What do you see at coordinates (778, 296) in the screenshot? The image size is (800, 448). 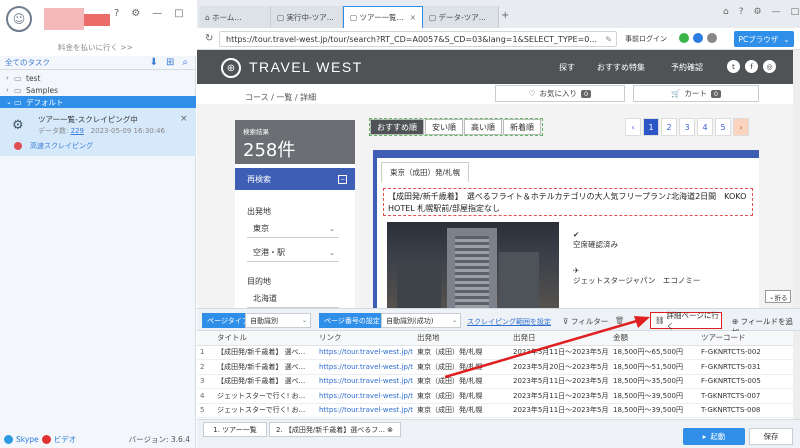 I see `fold-button: ⌄ 折る` at bounding box center [778, 296].